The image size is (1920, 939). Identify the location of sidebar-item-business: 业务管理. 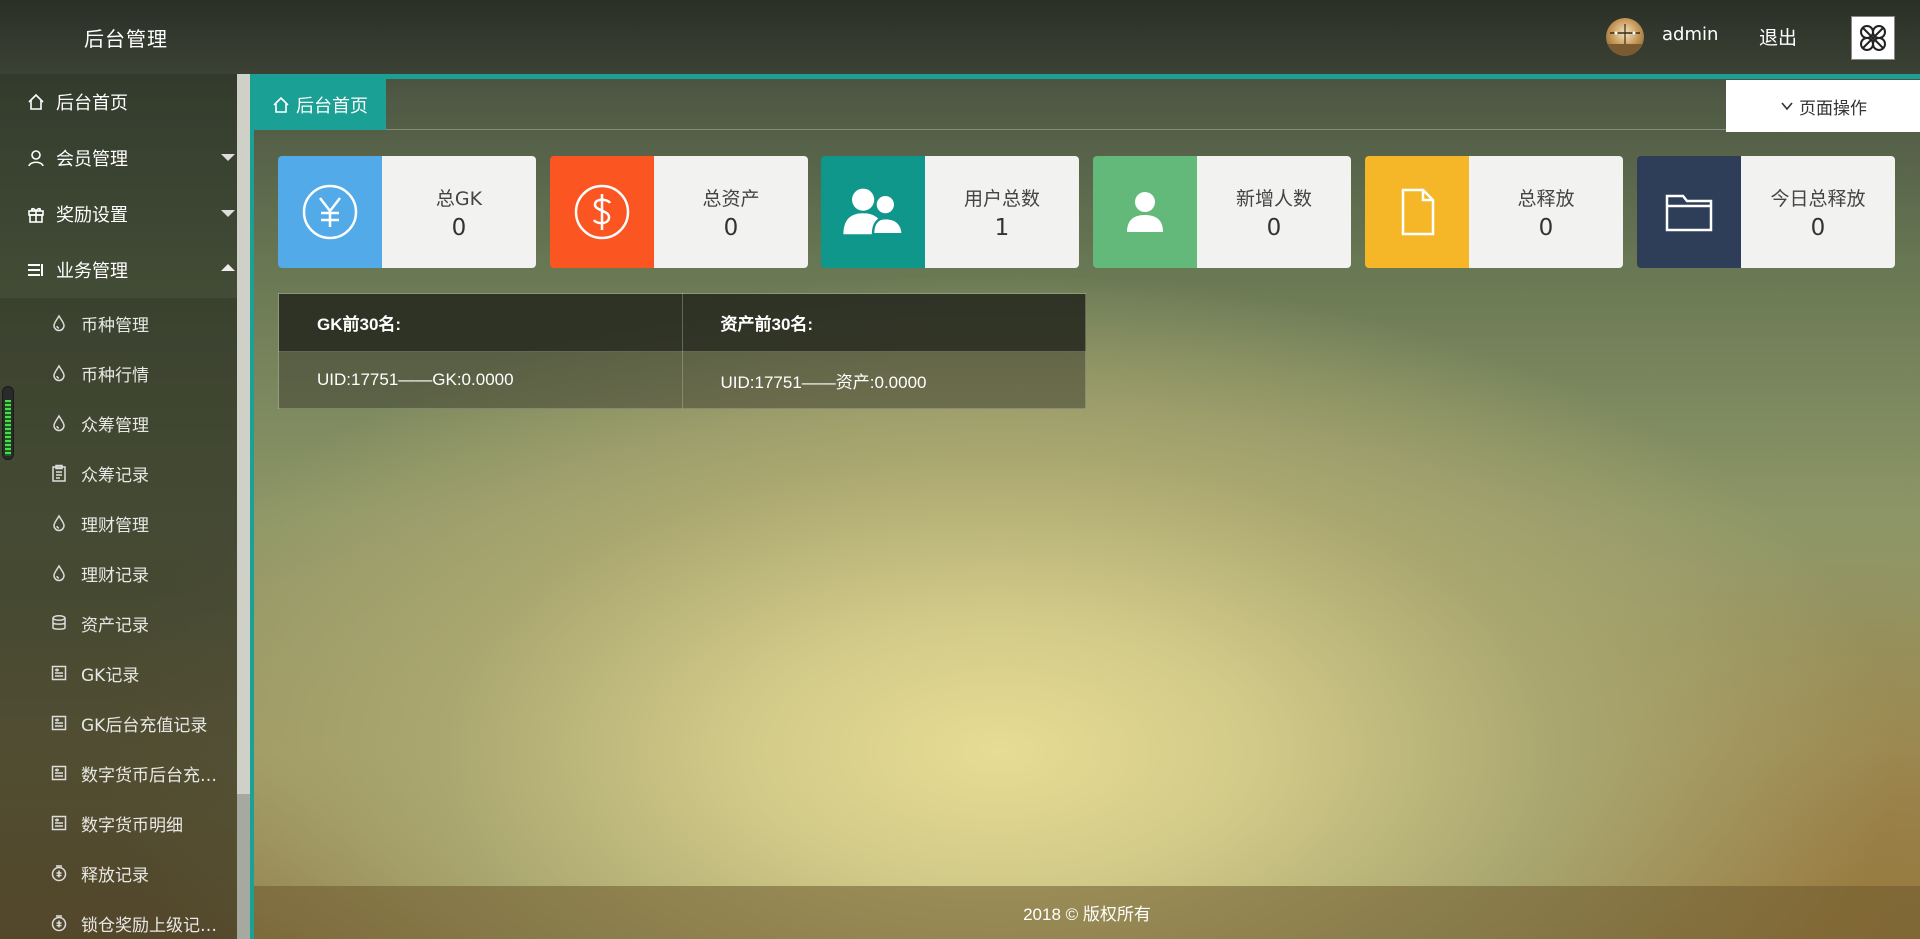
(118, 270).